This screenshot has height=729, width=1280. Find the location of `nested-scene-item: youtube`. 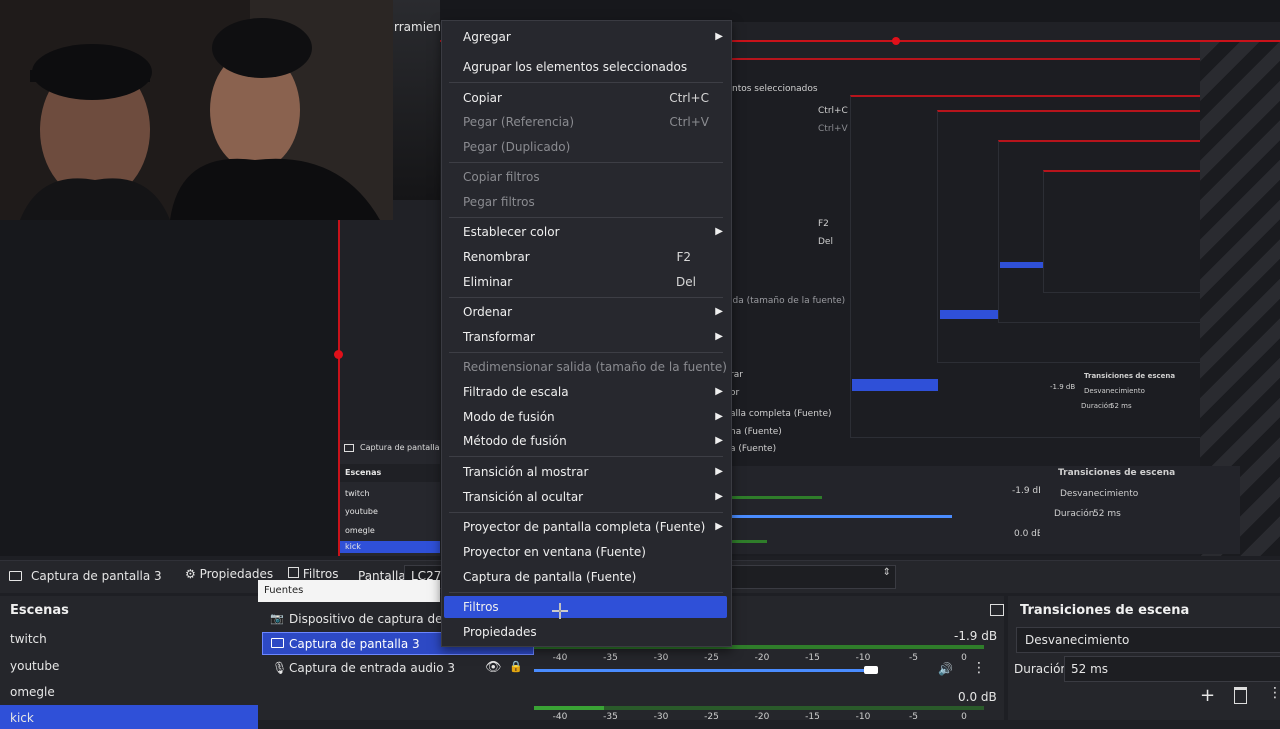

nested-scene-item: youtube is located at coordinates (361, 511).